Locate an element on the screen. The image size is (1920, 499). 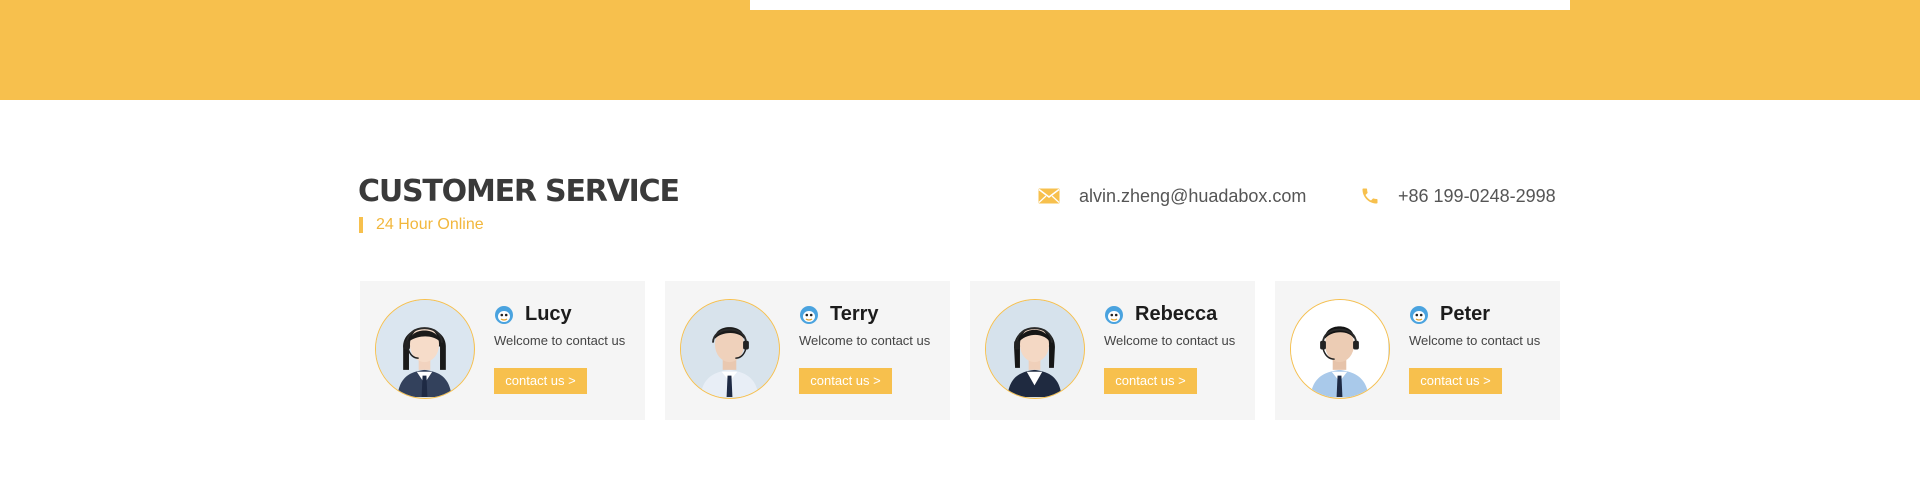
agent-name: Terry is located at coordinates (854, 314).